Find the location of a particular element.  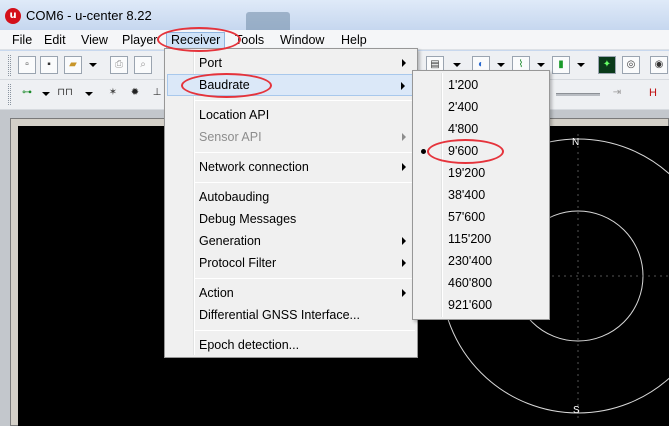

thermometer-h-icon: H is located at coordinates (653, 94).